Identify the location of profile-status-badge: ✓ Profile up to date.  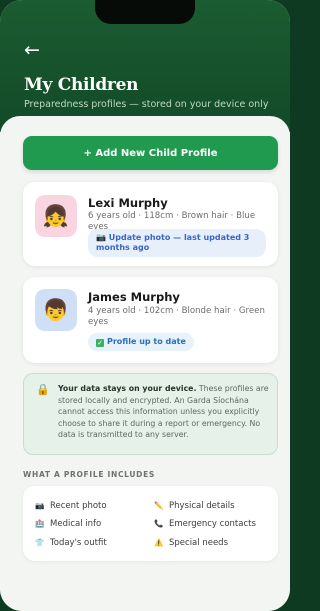
(141, 342).